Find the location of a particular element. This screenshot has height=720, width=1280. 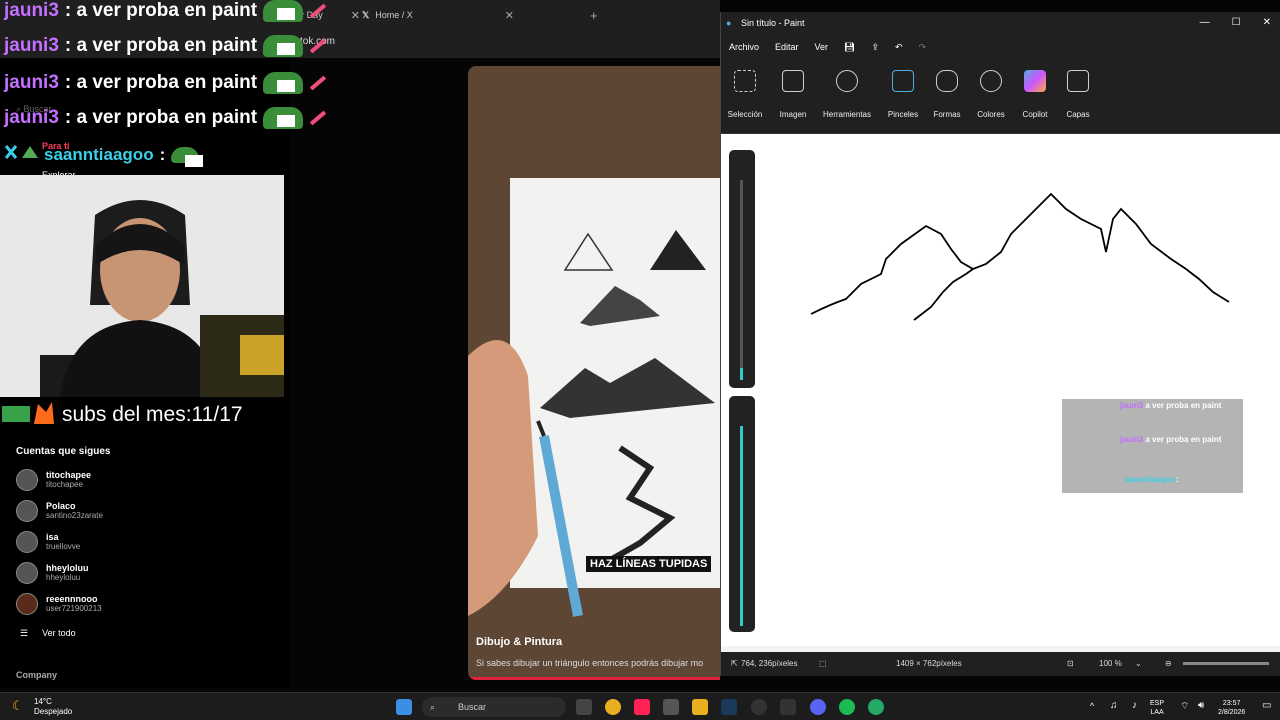

chevron-down-icon: ⌄ is located at coordinates (1138, 663).